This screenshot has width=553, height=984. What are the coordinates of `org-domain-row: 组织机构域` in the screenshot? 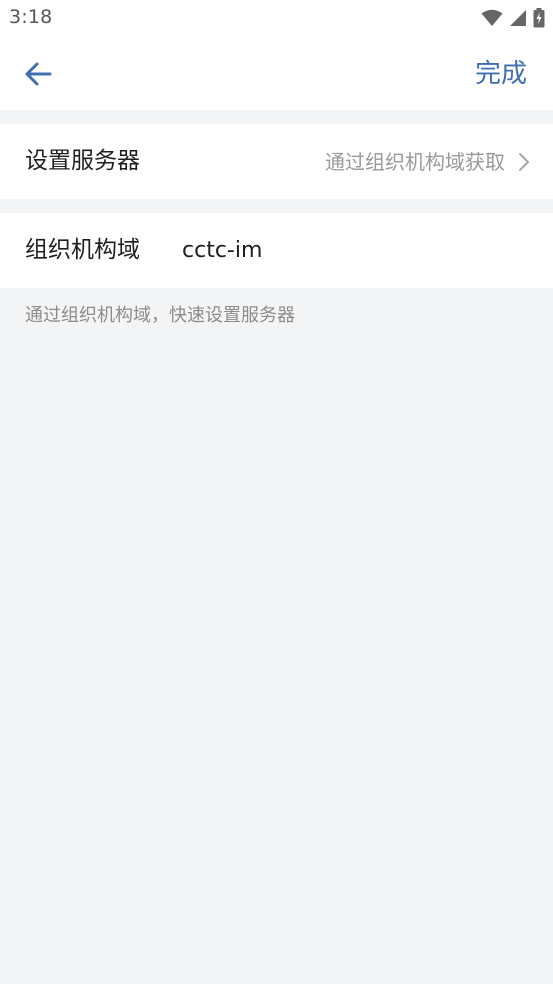 It's located at (276, 250).